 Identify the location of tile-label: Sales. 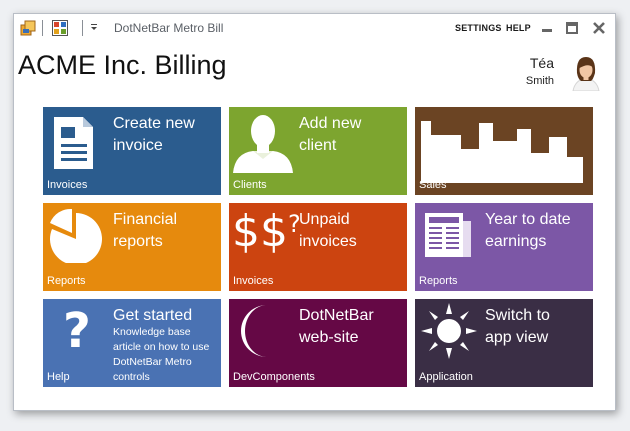
(433, 185).